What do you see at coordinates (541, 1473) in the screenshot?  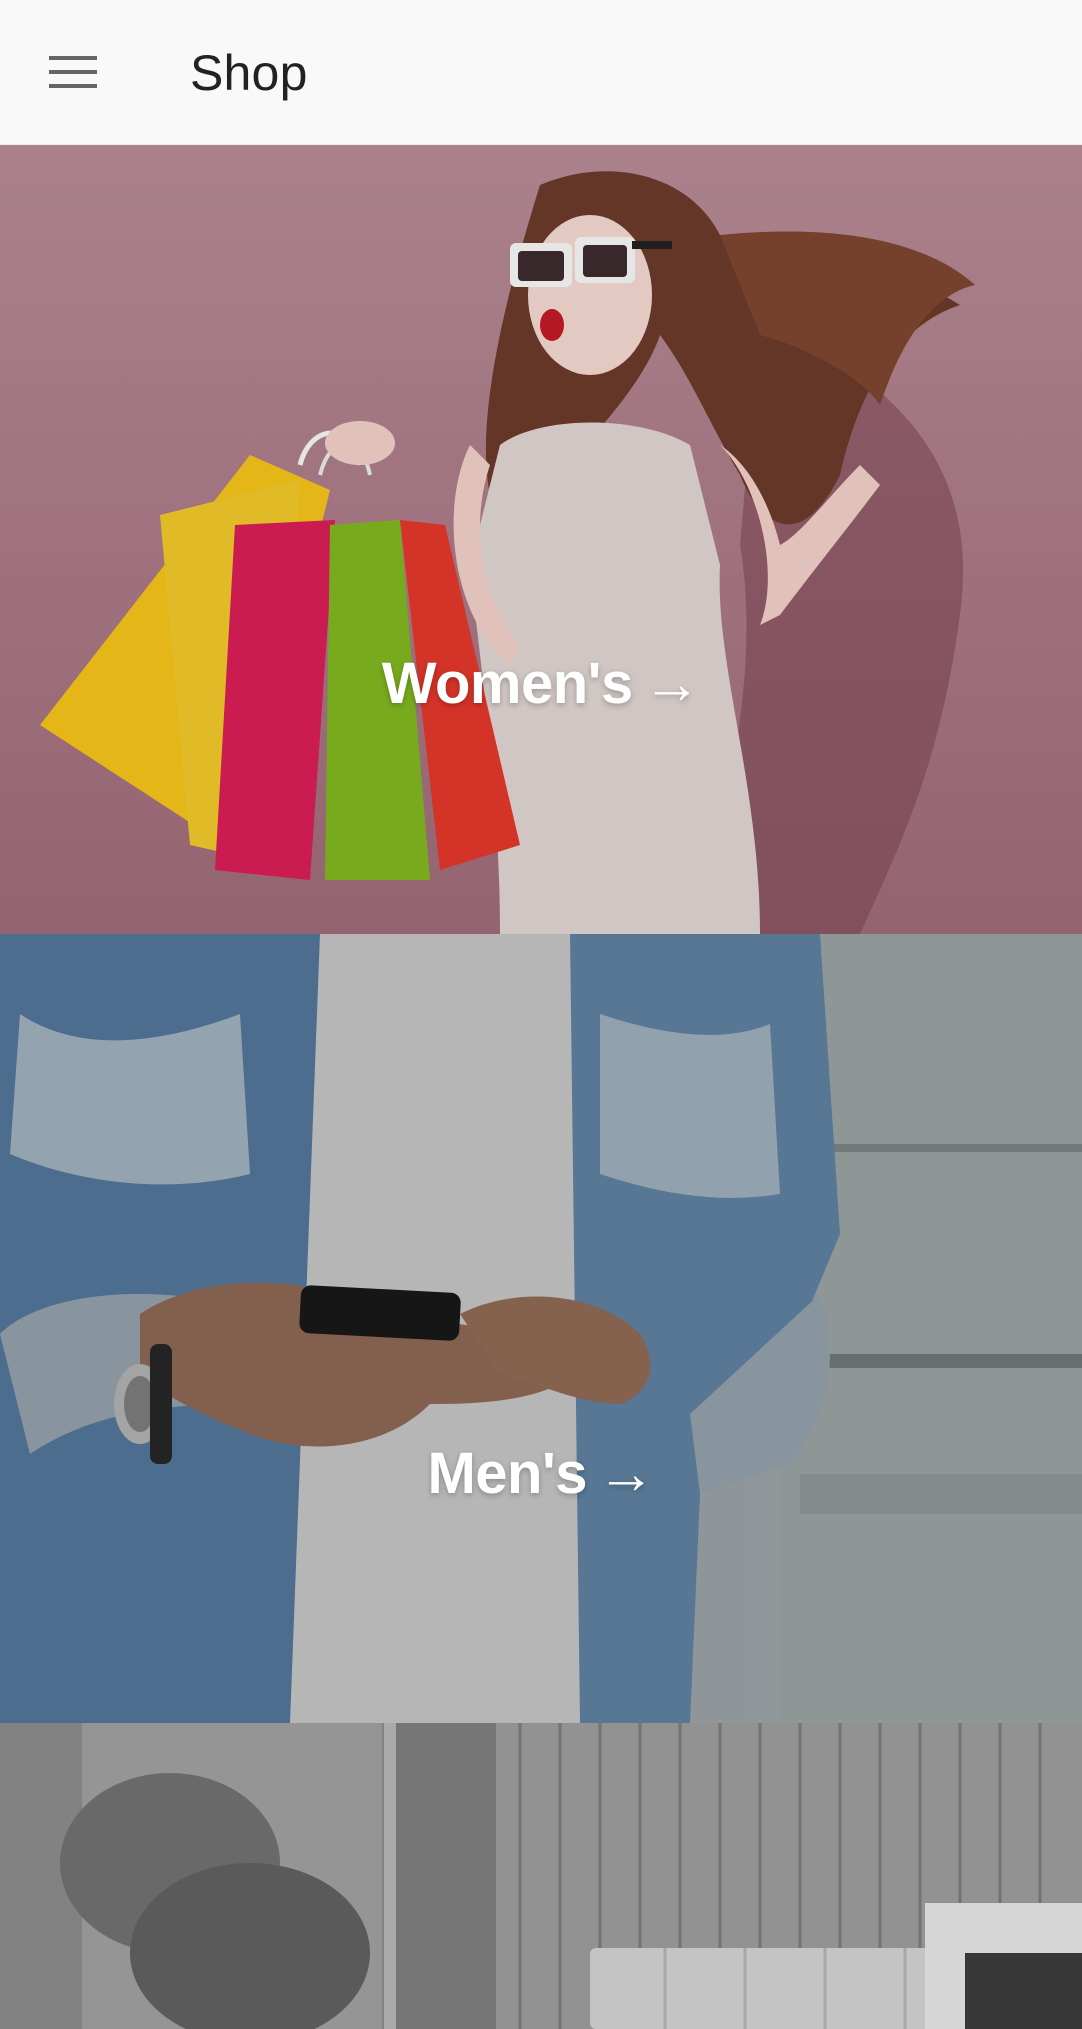 I see `mens-category-label: Men's →` at bounding box center [541, 1473].